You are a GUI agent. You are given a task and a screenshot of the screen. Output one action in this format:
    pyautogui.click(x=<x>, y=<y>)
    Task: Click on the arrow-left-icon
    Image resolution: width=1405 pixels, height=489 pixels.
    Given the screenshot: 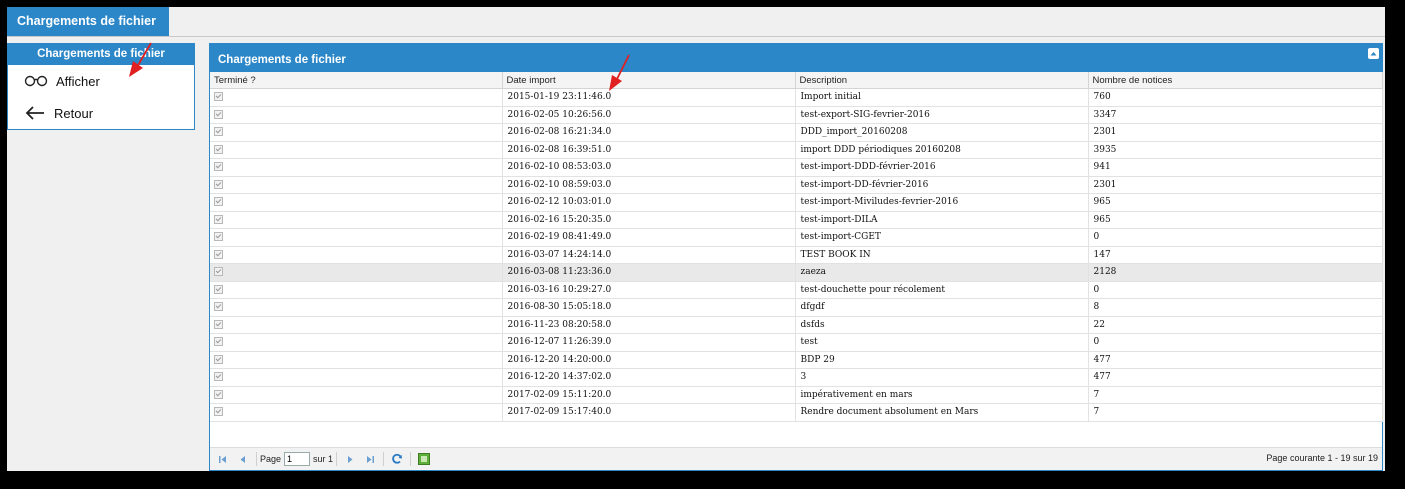 What is the action you would take?
    pyautogui.click(x=34, y=113)
    